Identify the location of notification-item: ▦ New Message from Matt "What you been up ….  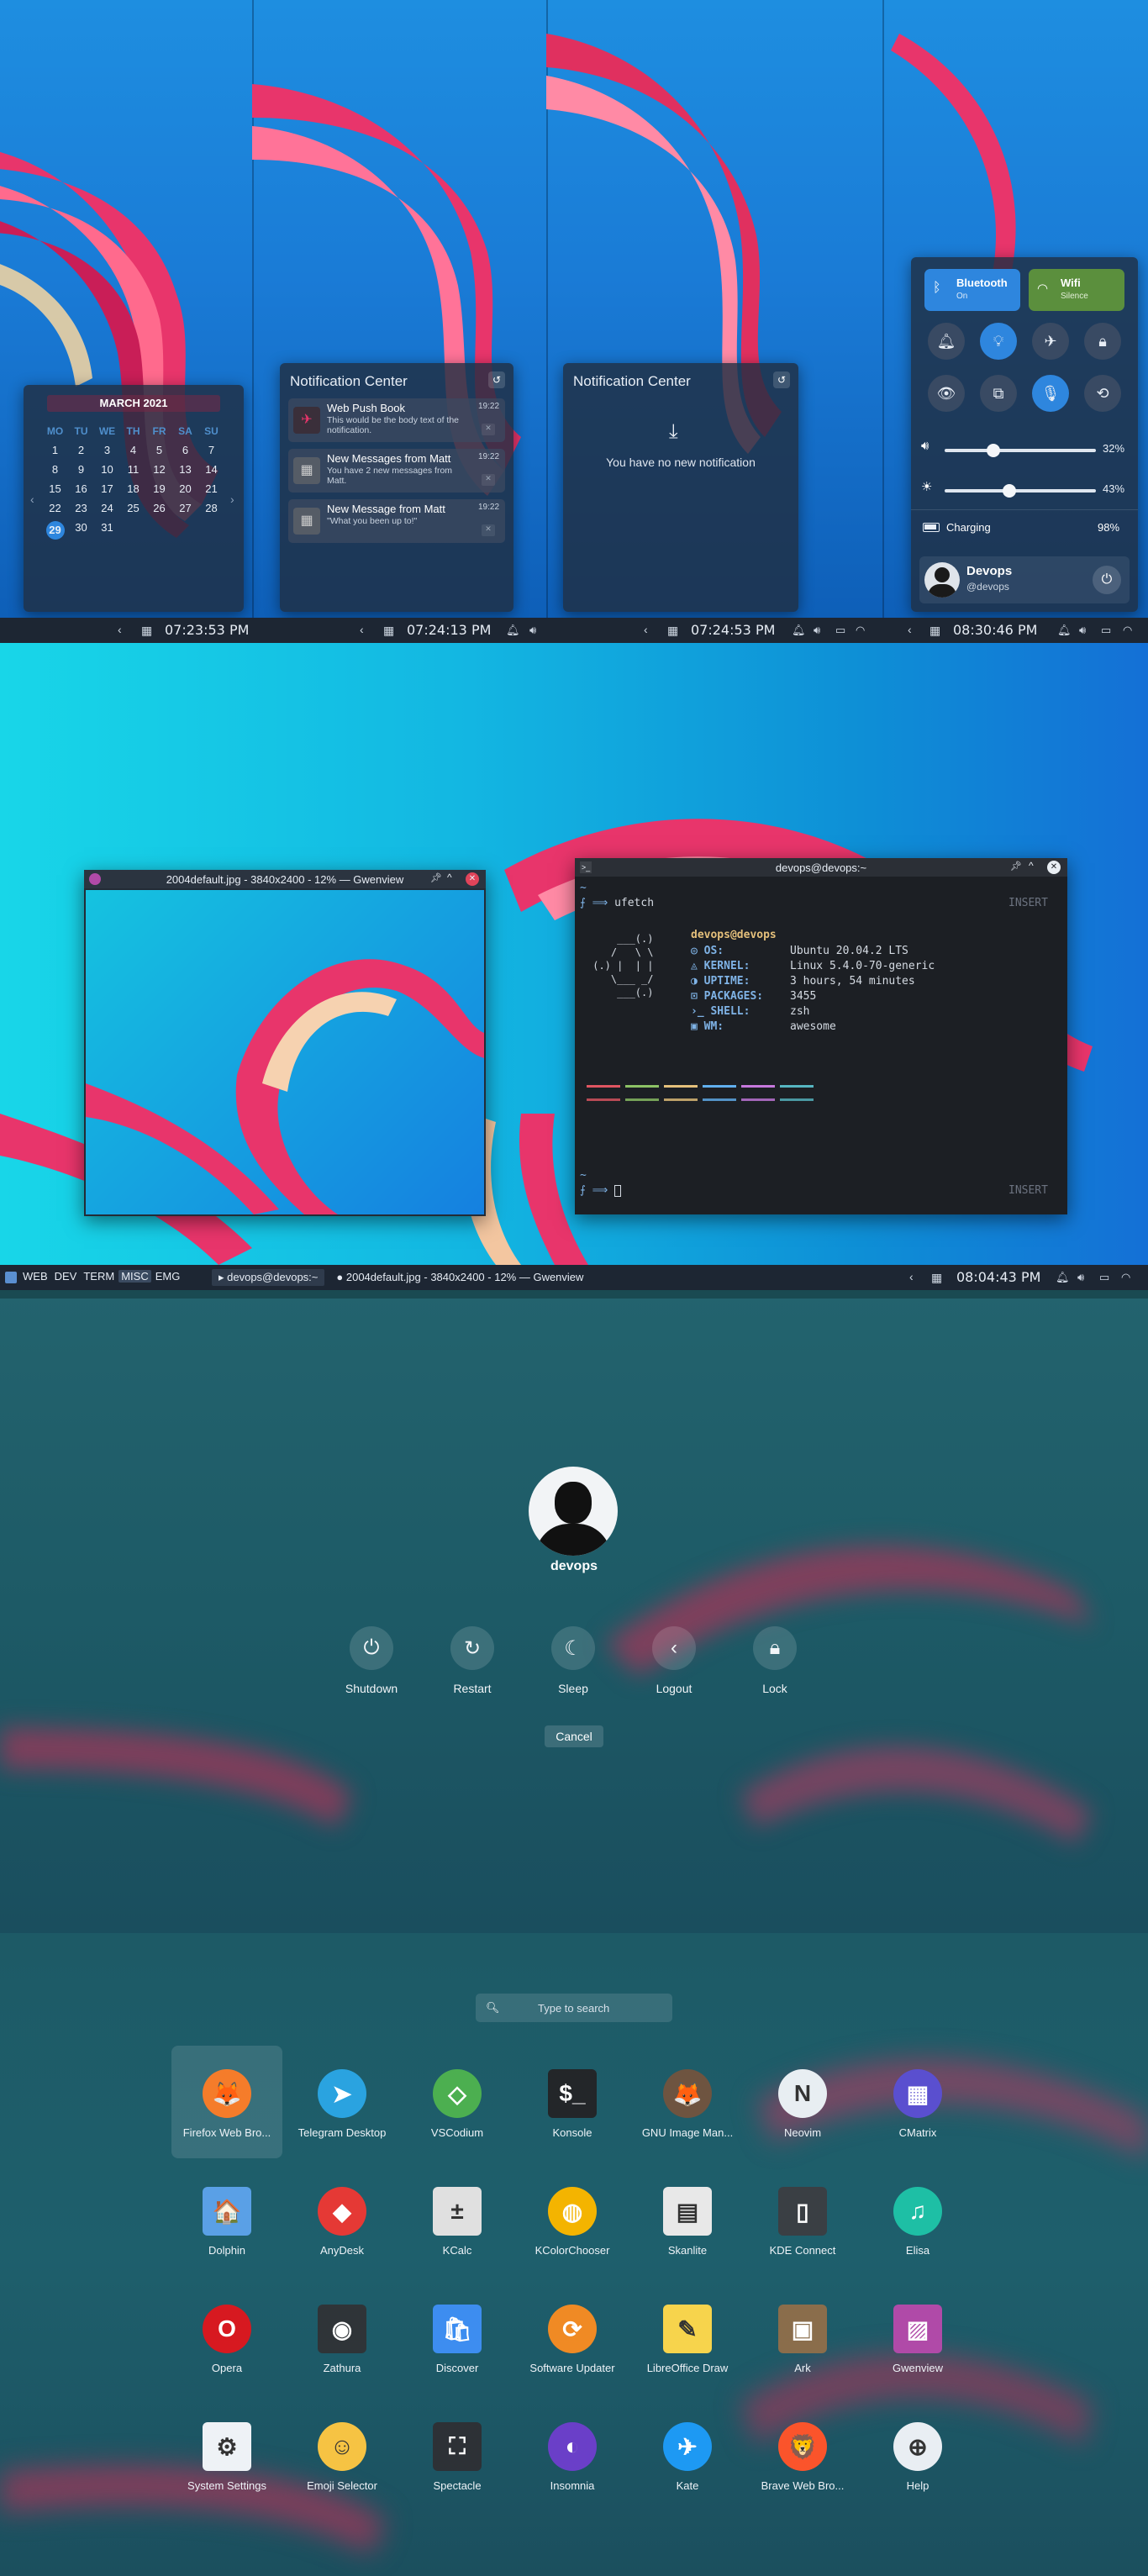
(396, 521).